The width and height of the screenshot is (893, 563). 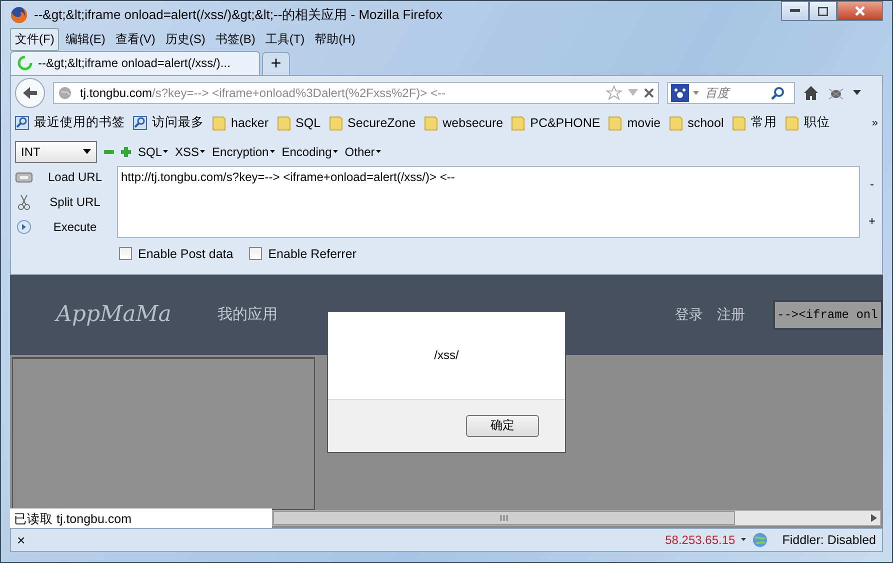 I want to click on minimize-button, so click(x=795, y=11).